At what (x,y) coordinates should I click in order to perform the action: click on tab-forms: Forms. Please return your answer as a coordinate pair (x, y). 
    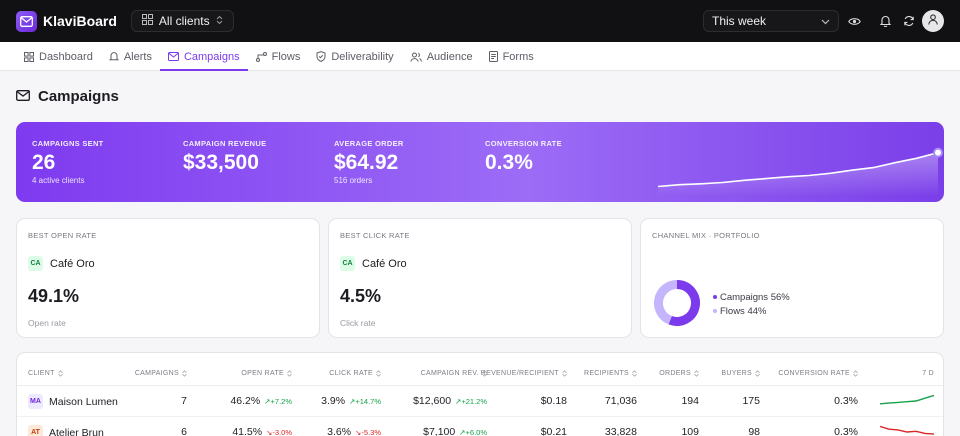
    Looking at the image, I should click on (511, 56).